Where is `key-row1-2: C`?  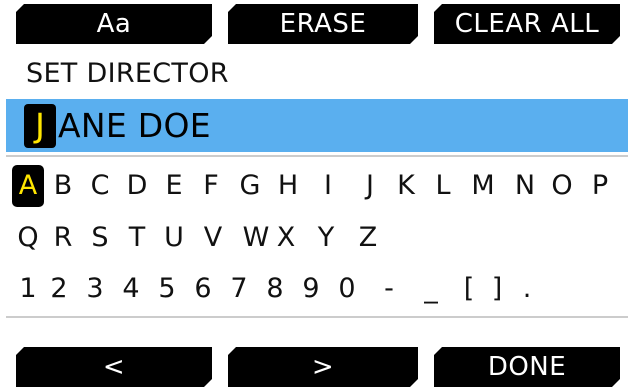 key-row1-2: C is located at coordinates (100, 186).